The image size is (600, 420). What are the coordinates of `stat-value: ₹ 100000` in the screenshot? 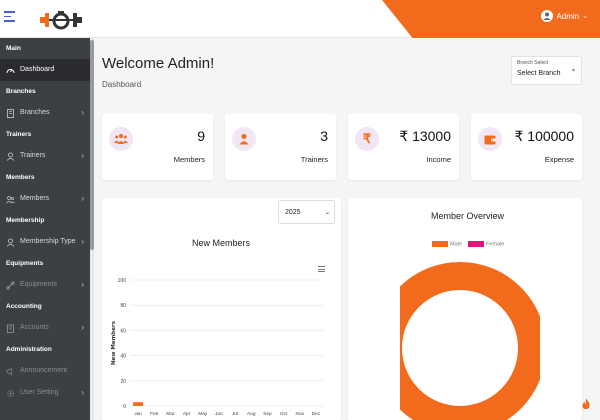 It's located at (544, 136).